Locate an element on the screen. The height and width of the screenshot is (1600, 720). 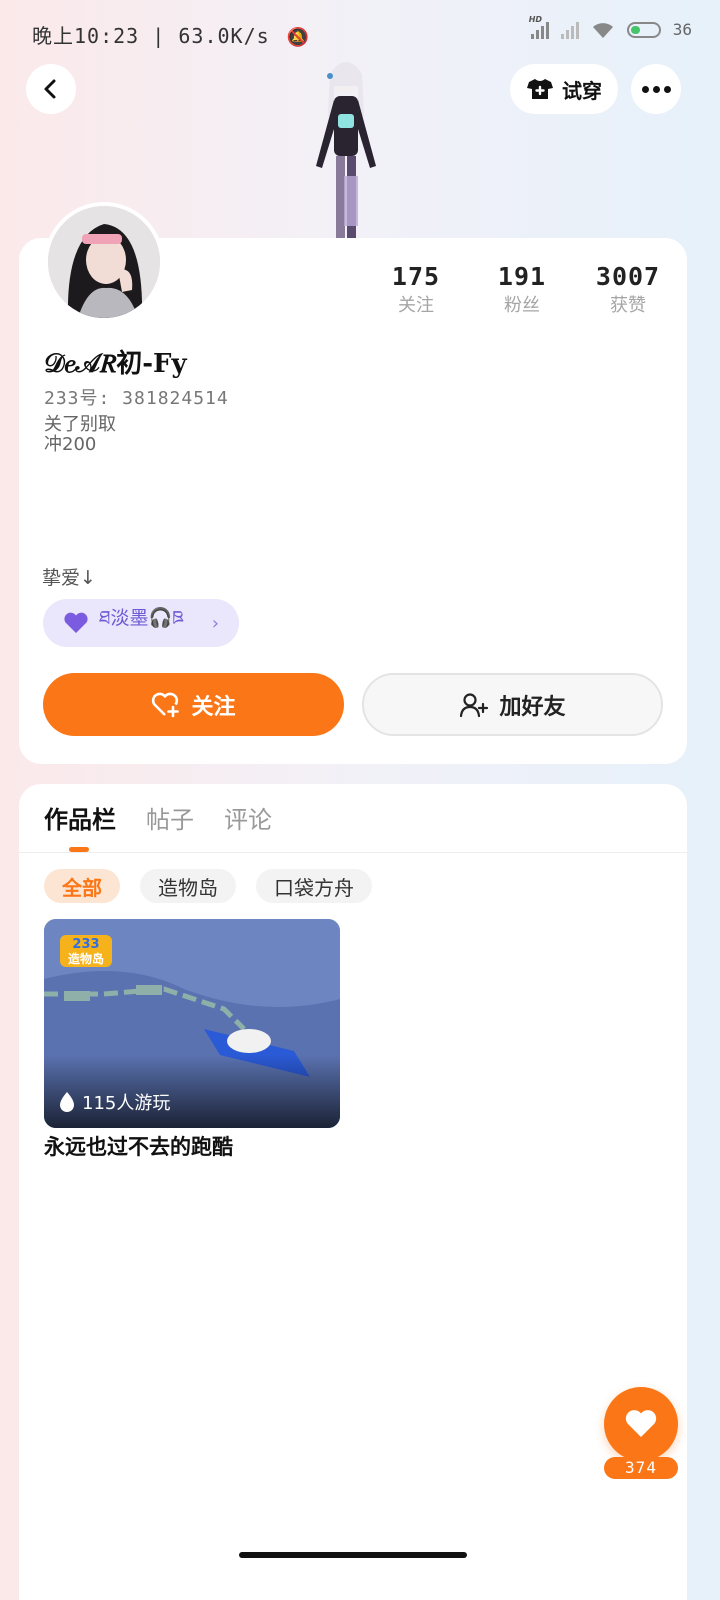
more-options-button is located at coordinates (656, 89).